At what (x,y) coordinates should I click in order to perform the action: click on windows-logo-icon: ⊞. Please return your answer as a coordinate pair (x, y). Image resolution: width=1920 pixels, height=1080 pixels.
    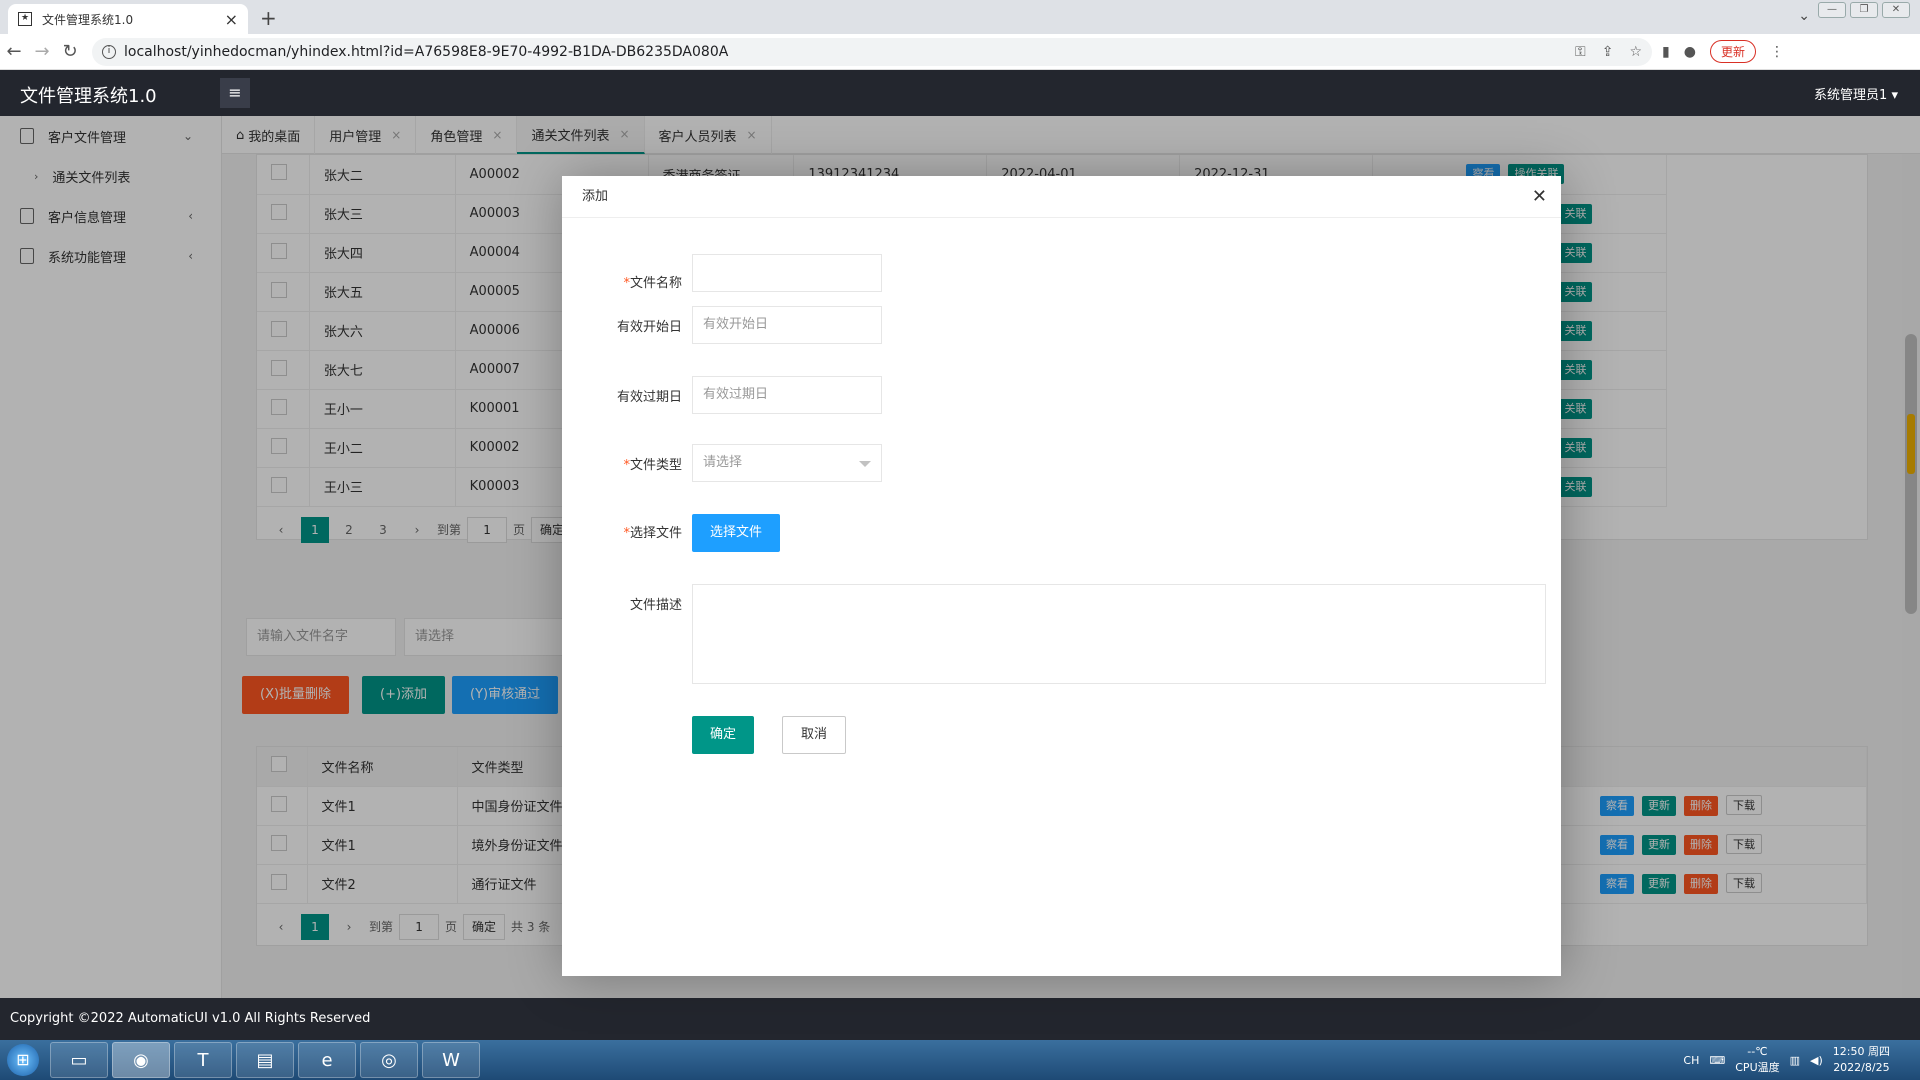
    Looking at the image, I should click on (23, 1060).